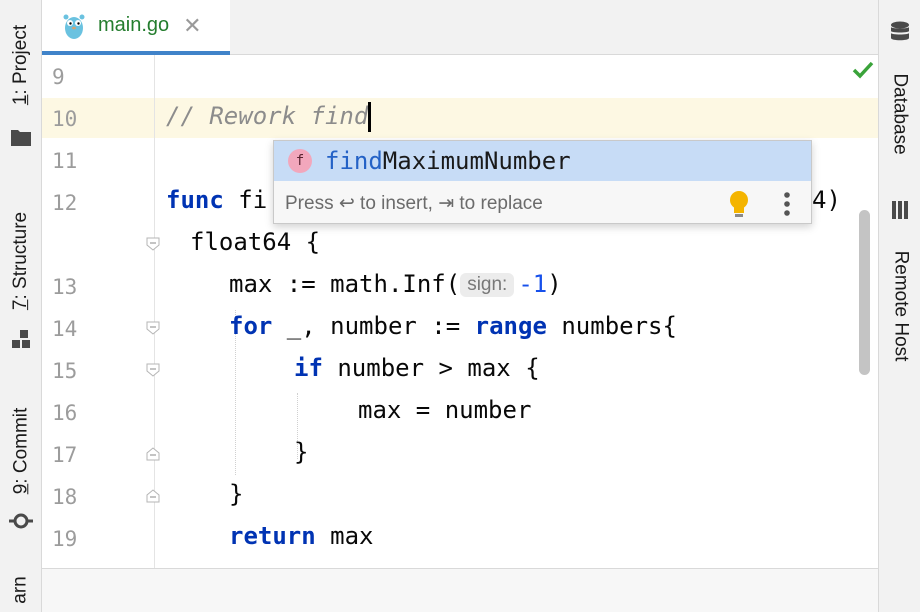 The image size is (920, 612). I want to click on code-comment: // Rework find, so click(267, 116).